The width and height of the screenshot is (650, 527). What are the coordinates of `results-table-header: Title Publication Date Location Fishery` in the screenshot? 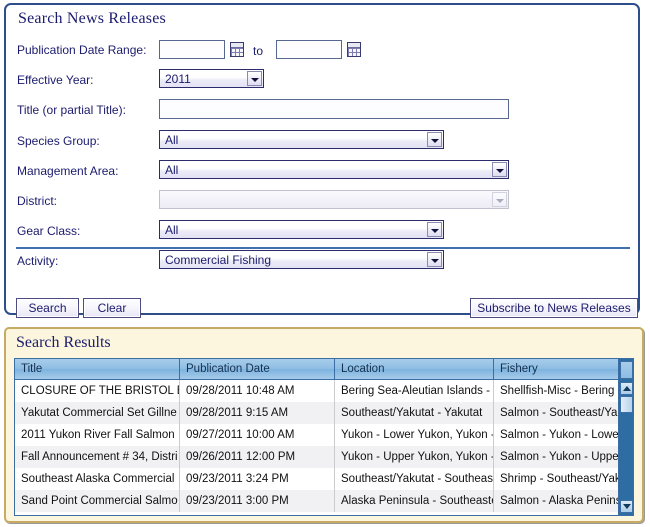 It's located at (324, 369).